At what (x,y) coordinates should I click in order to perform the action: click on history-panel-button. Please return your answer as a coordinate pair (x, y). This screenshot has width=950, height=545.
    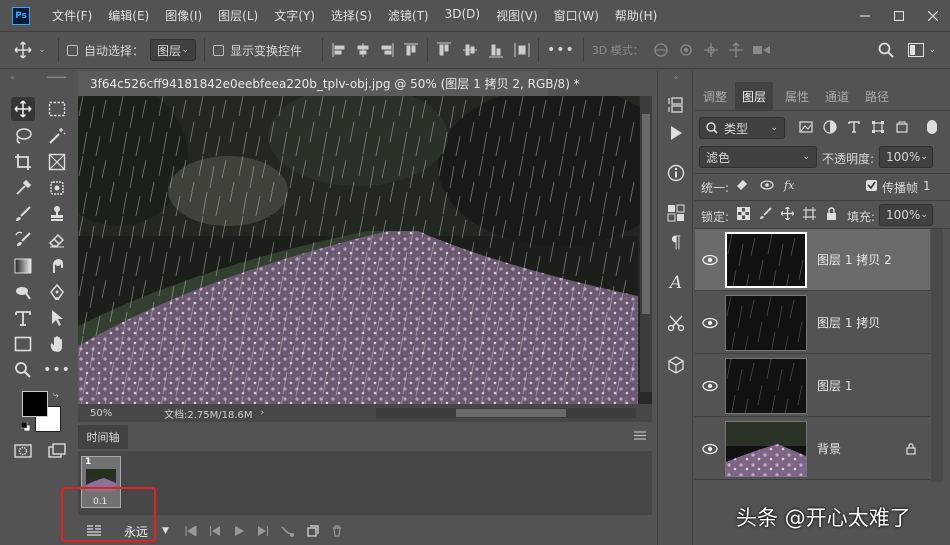
    Looking at the image, I should click on (676, 105).